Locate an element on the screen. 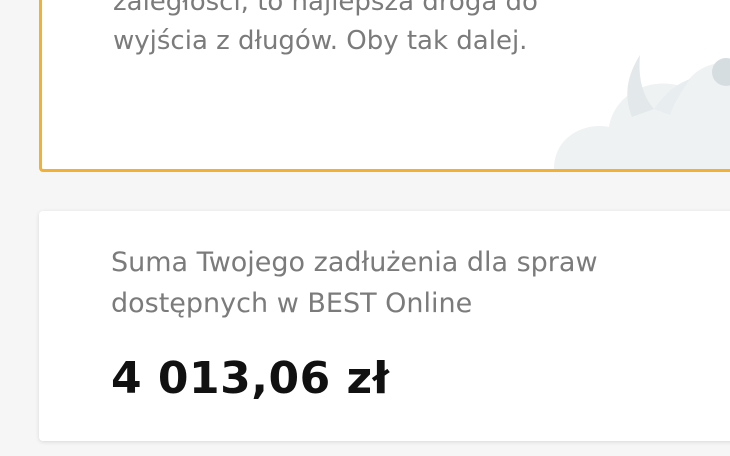 The width and height of the screenshot is (730, 456). debt-amount: 4 013,06 zł is located at coordinates (250, 378).